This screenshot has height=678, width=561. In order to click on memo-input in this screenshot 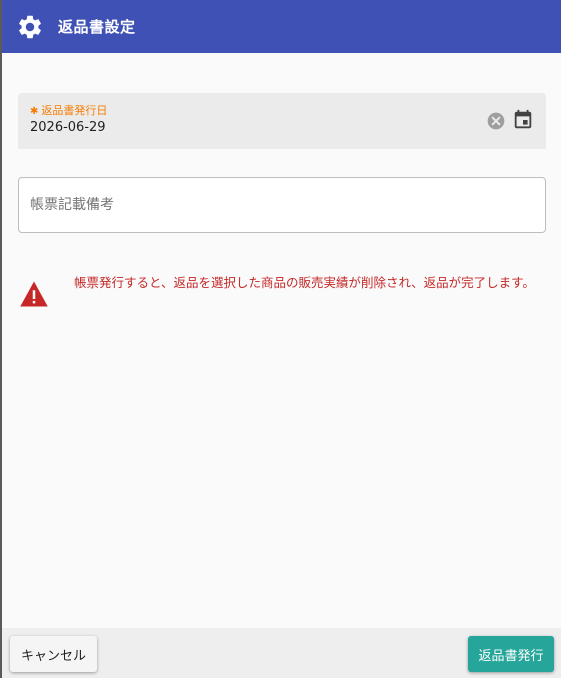, I will do `click(280, 205)`.